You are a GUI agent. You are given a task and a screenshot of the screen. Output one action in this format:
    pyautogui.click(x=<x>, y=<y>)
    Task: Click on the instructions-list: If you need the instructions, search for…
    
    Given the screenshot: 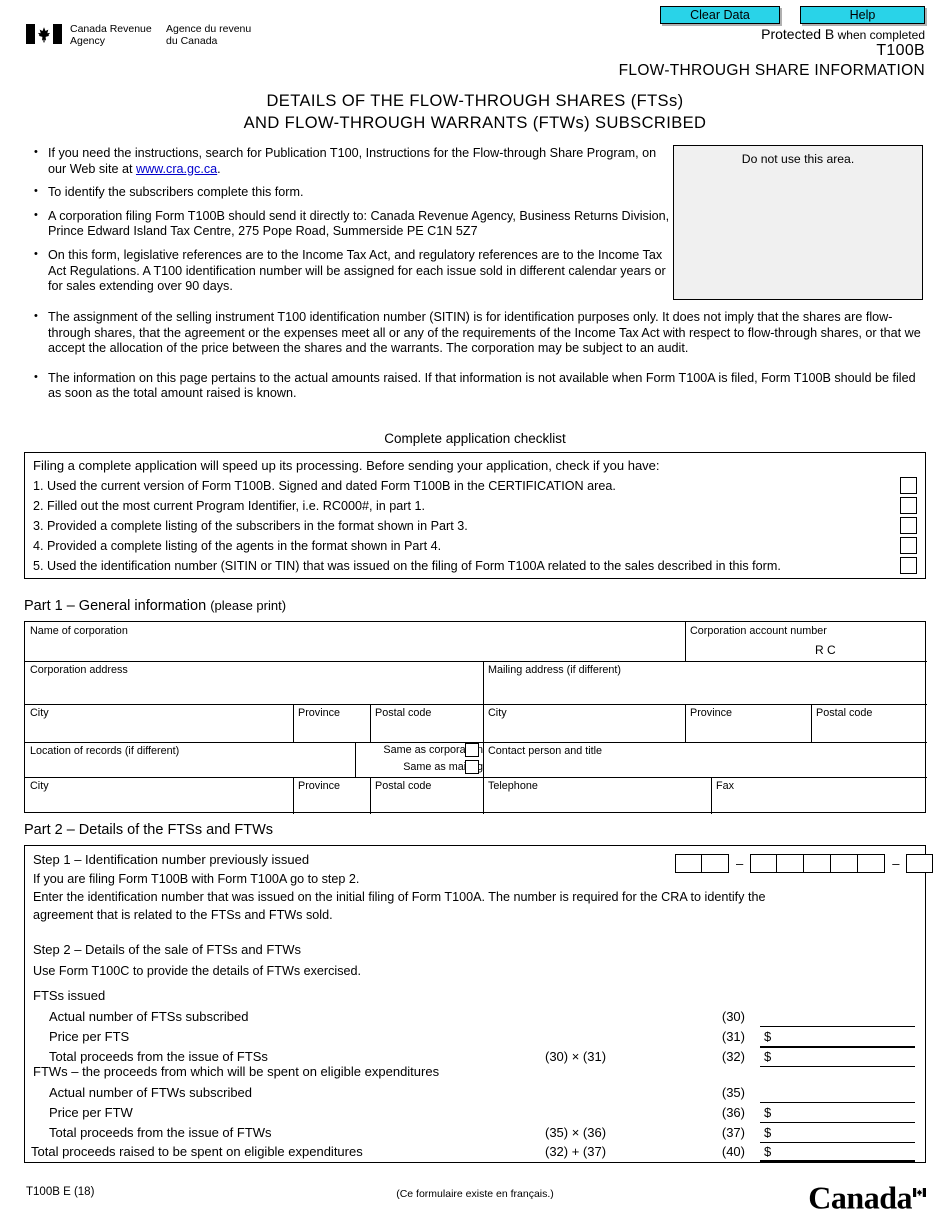 What is the action you would take?
    pyautogui.click(x=350, y=224)
    